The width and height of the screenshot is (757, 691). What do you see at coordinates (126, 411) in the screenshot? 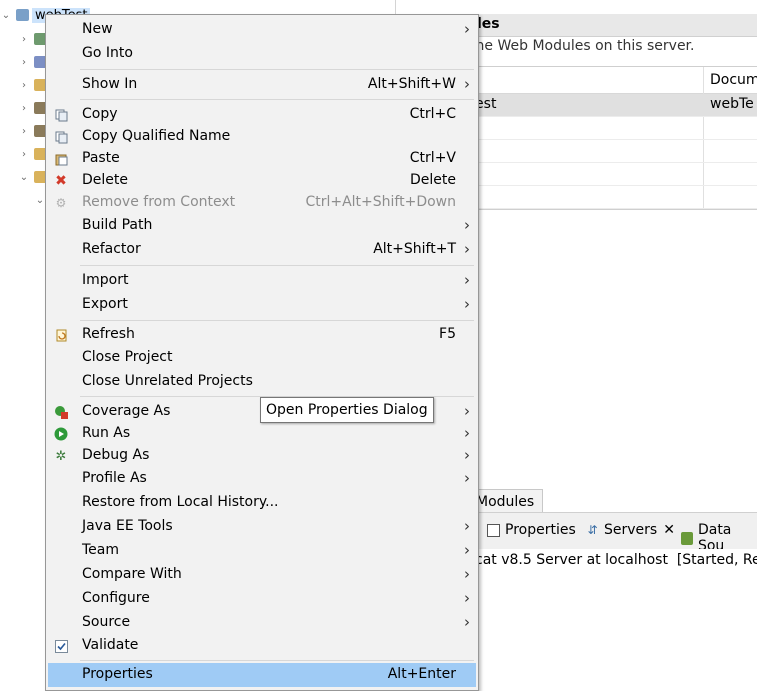
I see `menu-item-label: Coverage As` at bounding box center [126, 411].